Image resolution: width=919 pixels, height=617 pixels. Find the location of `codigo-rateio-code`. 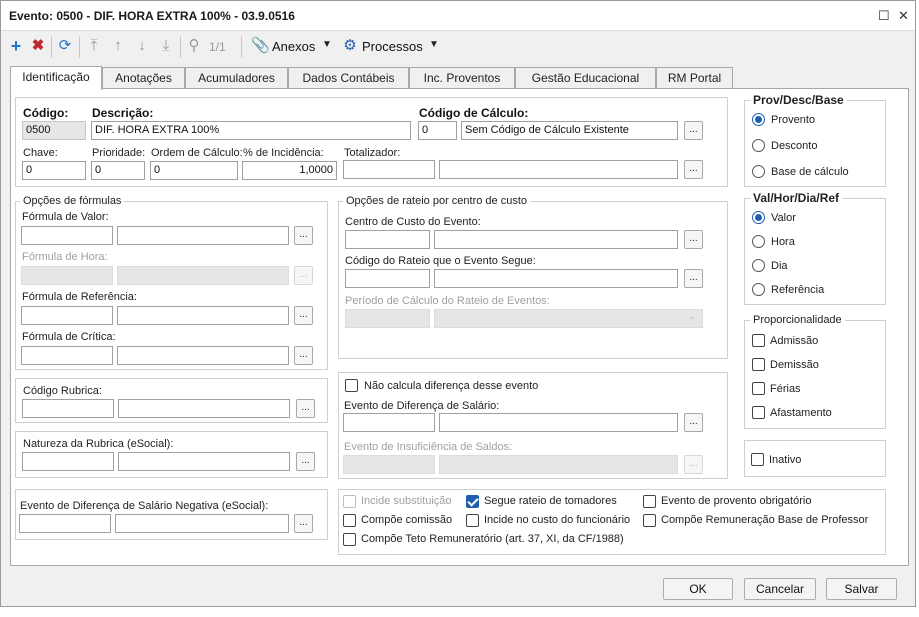

codigo-rateio-code is located at coordinates (387, 278).